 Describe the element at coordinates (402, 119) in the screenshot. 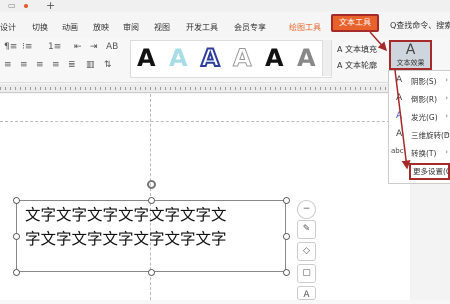

I see `arrow-to-more-settings-icon` at that location.